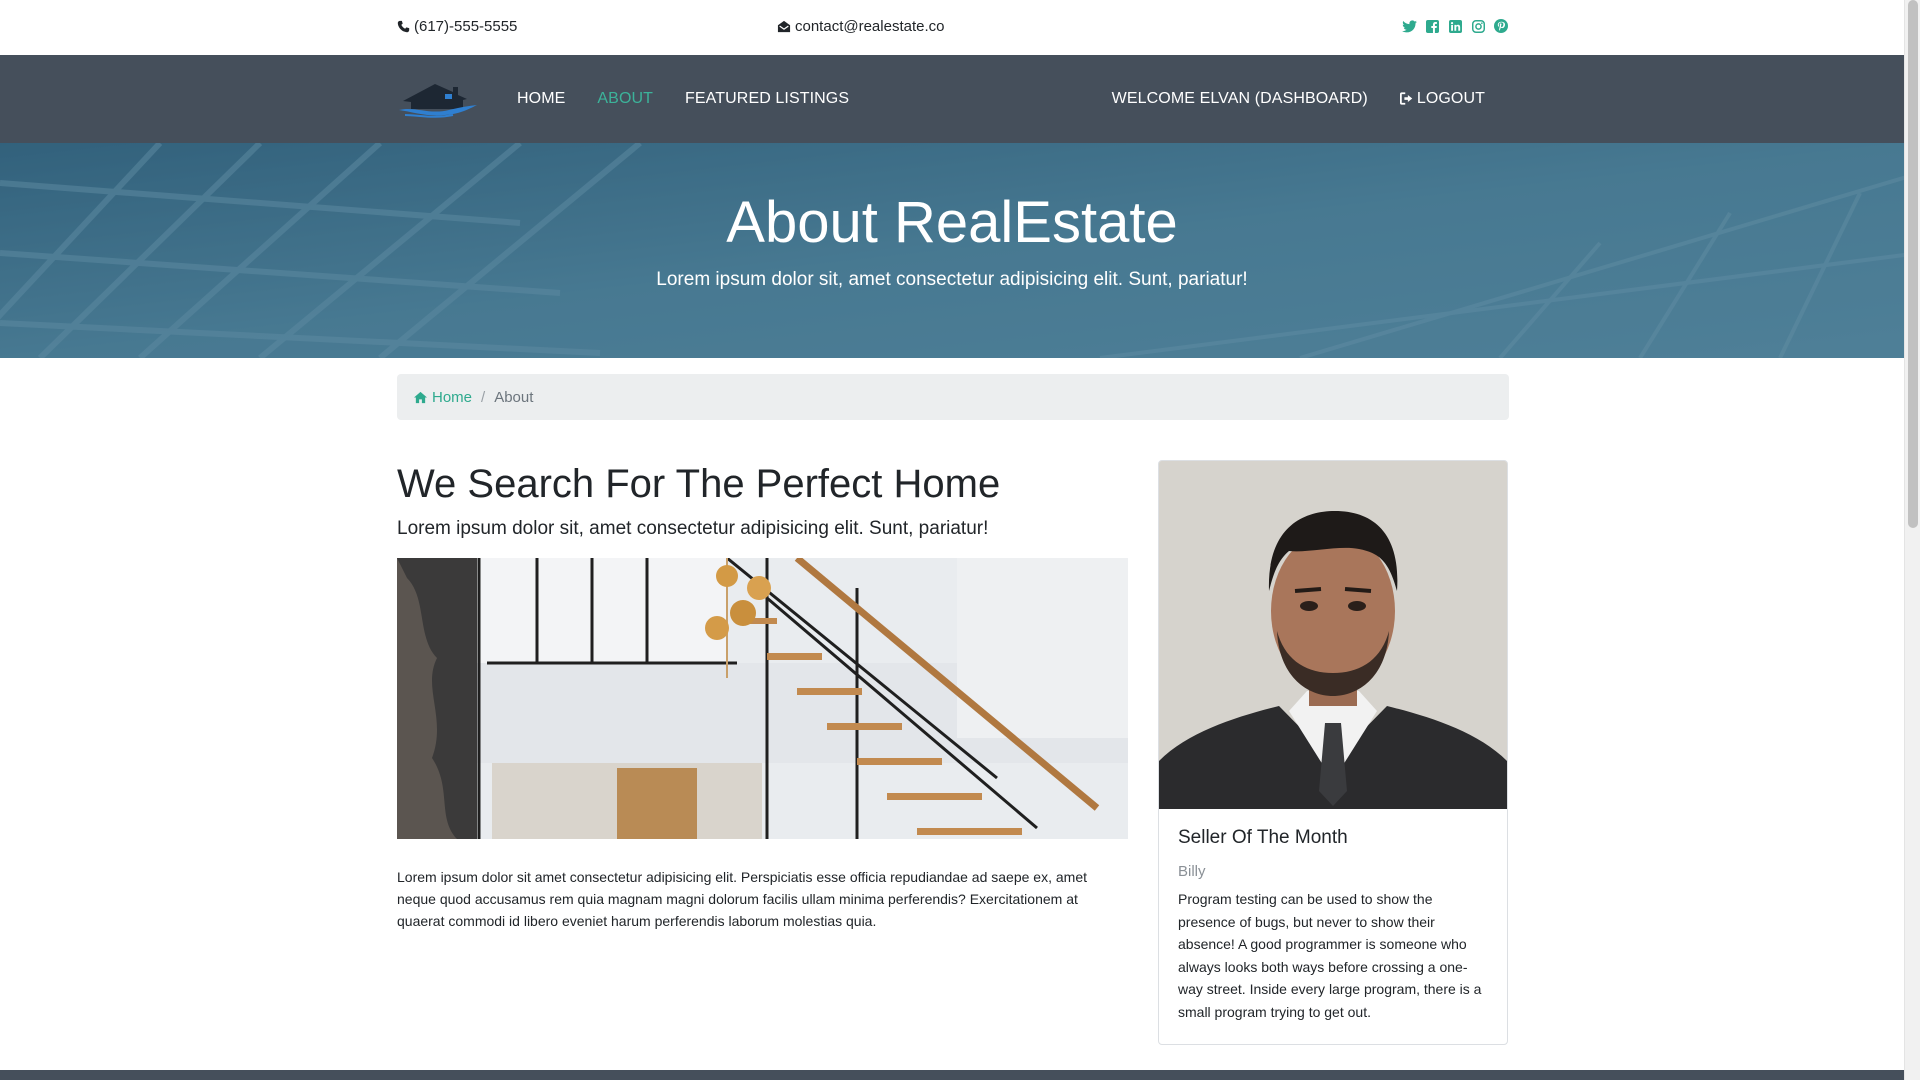  What do you see at coordinates (960, 27) in the screenshot?
I see `topbar: (617)-555-5555 contact@realestate.co` at bounding box center [960, 27].